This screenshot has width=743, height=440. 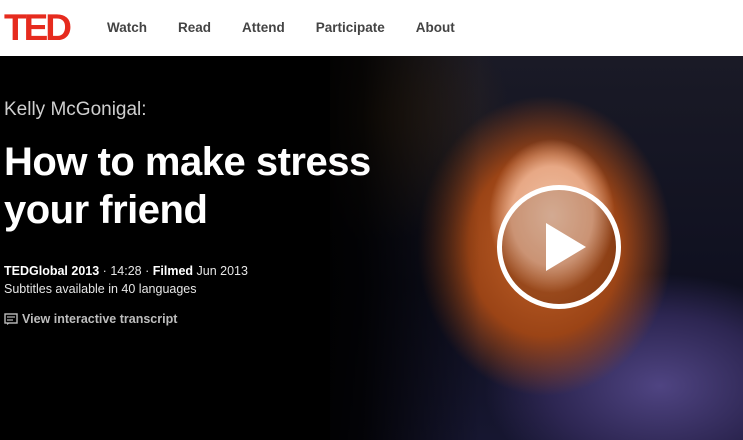 I want to click on talk-info-line: TEDGlobal 2013 · 14:28 · Filmed Jun 2013, so click(x=126, y=271).